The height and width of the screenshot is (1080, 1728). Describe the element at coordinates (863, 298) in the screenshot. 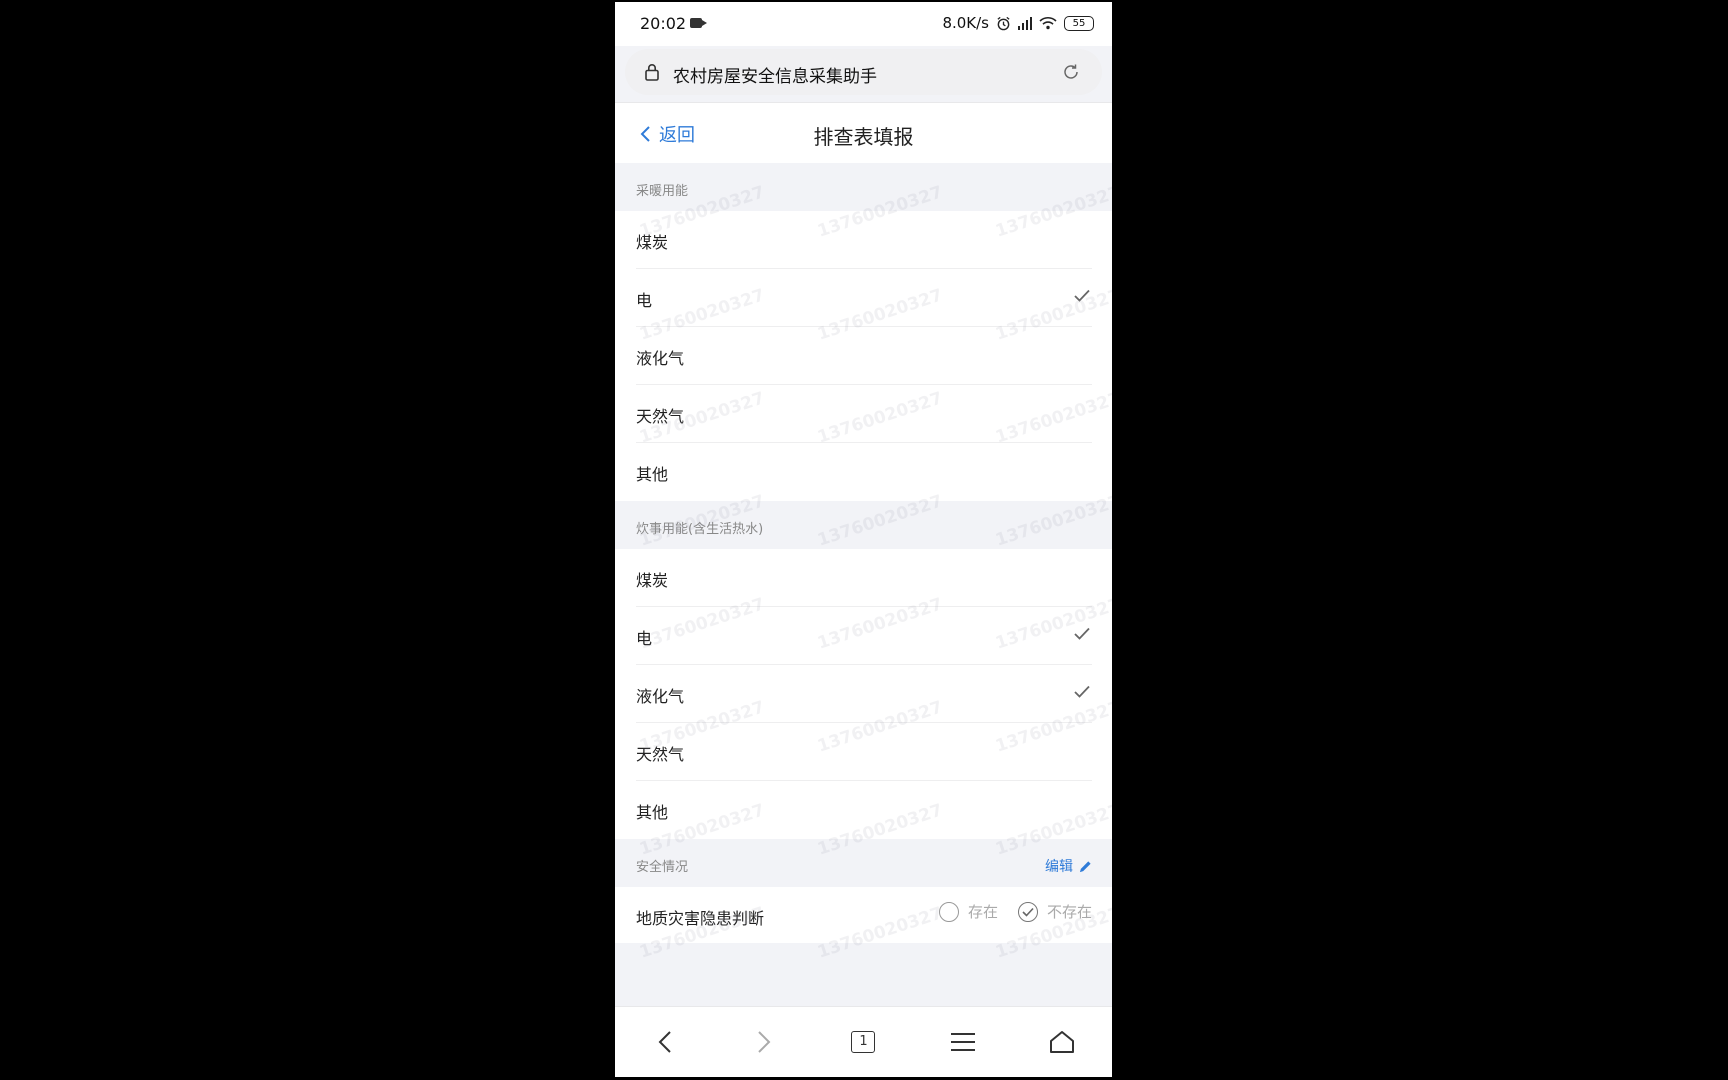

I see `heating-option-row: 电` at that location.